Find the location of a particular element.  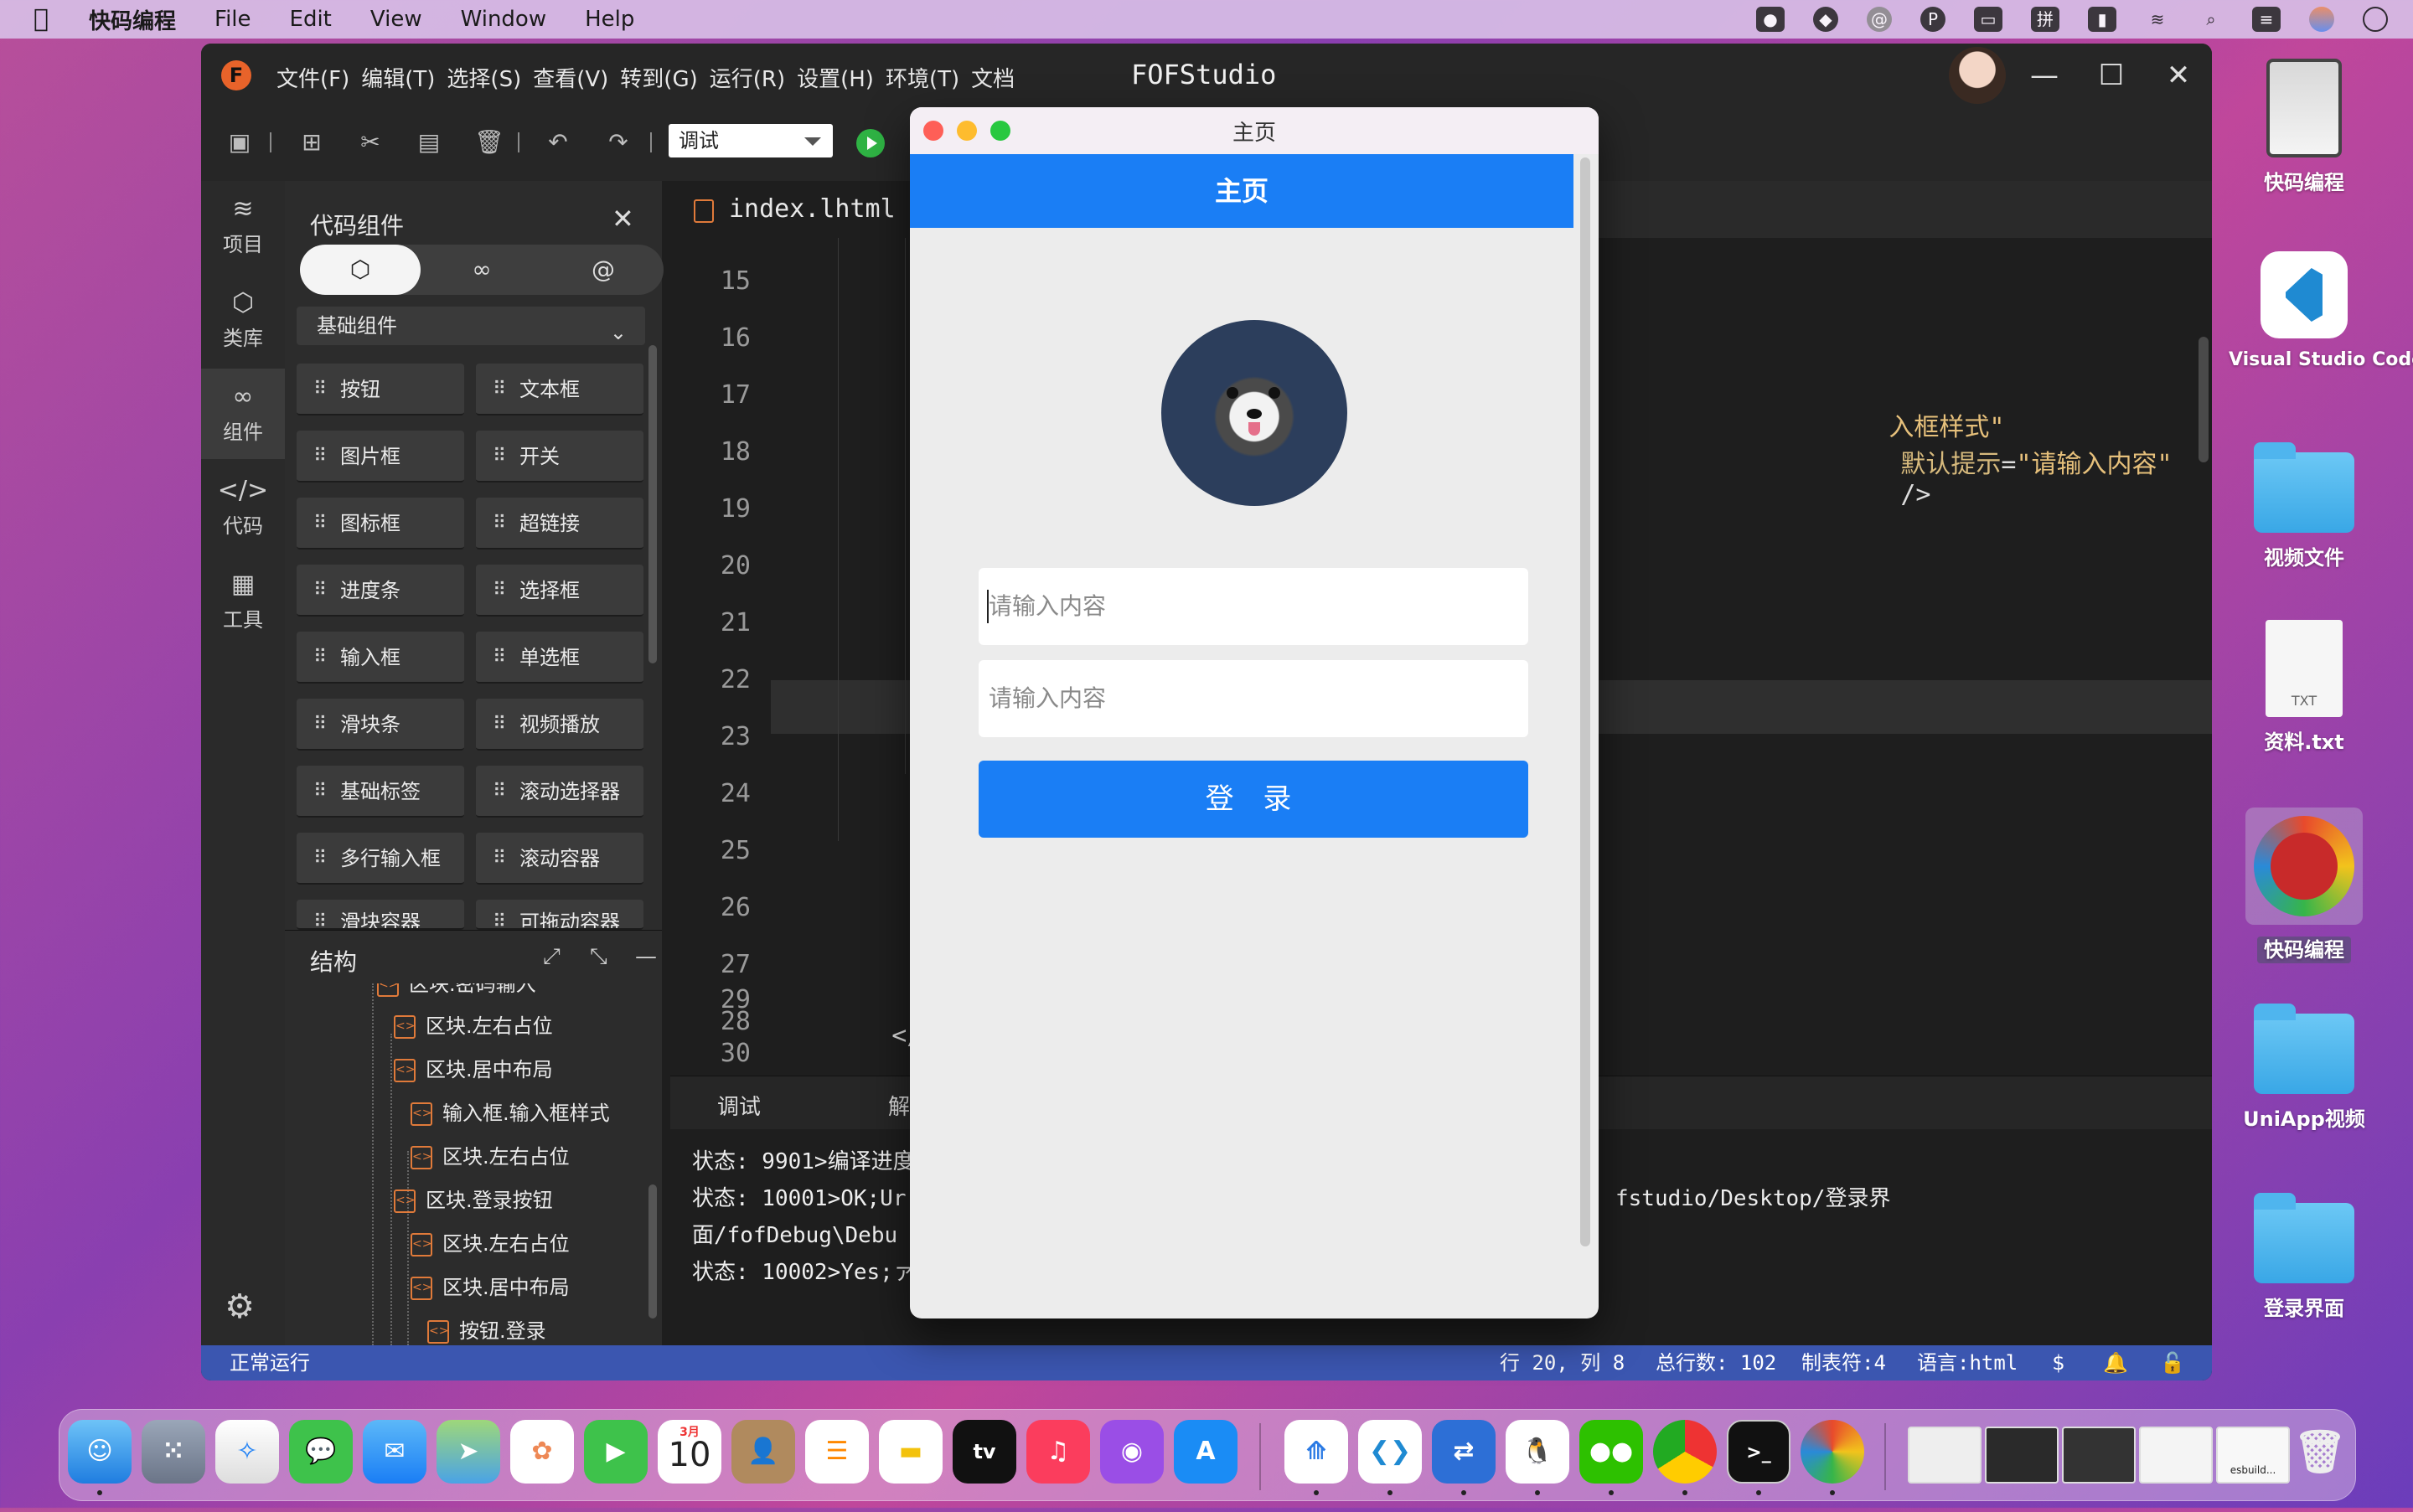

undo-icon: ↶ is located at coordinates (558, 142).